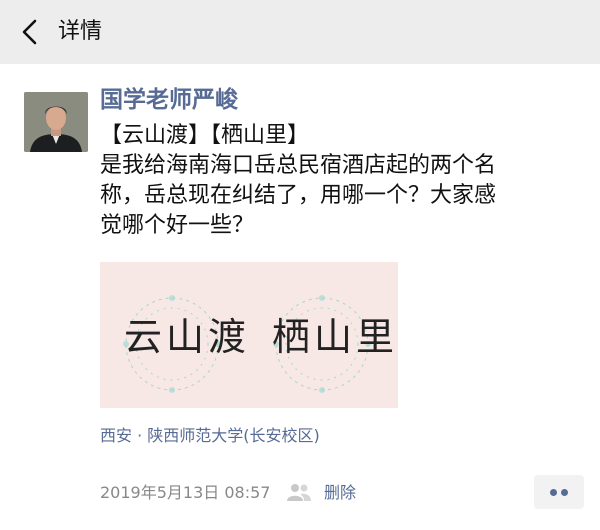  Describe the element at coordinates (335, 337) in the screenshot. I see `image-caption: 栖山里` at that location.